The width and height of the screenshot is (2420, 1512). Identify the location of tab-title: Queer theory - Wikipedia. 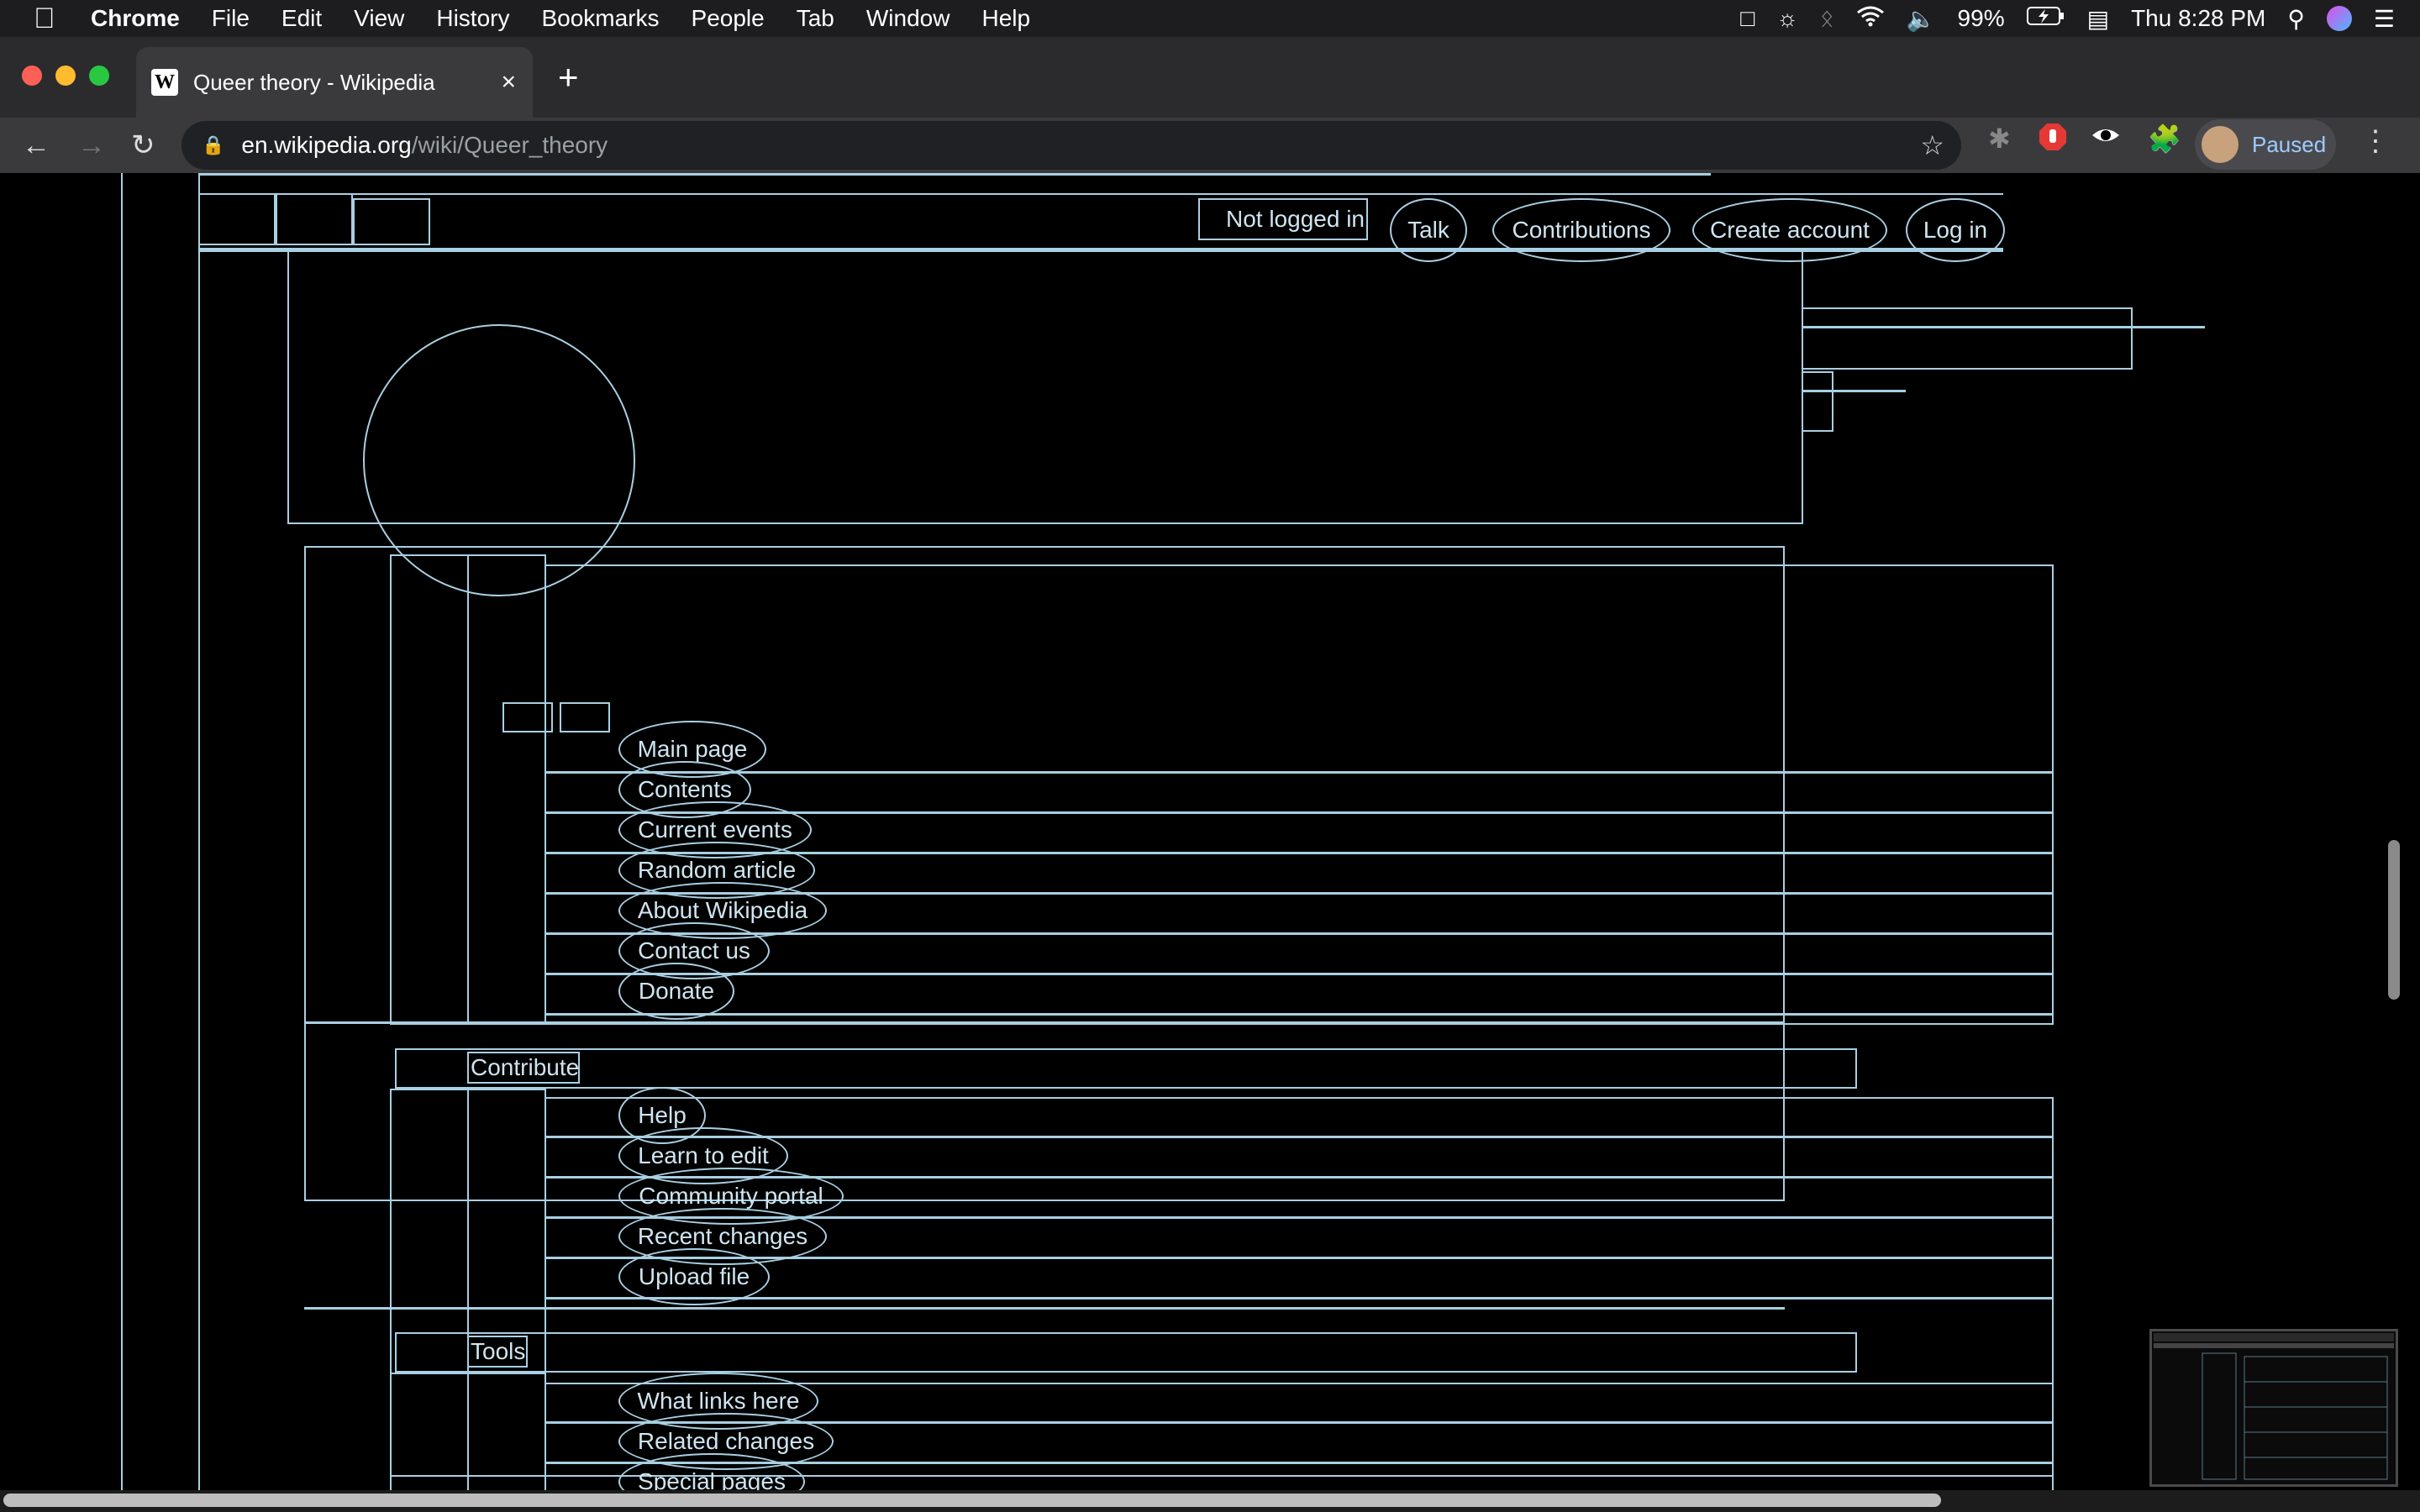
(314, 82).